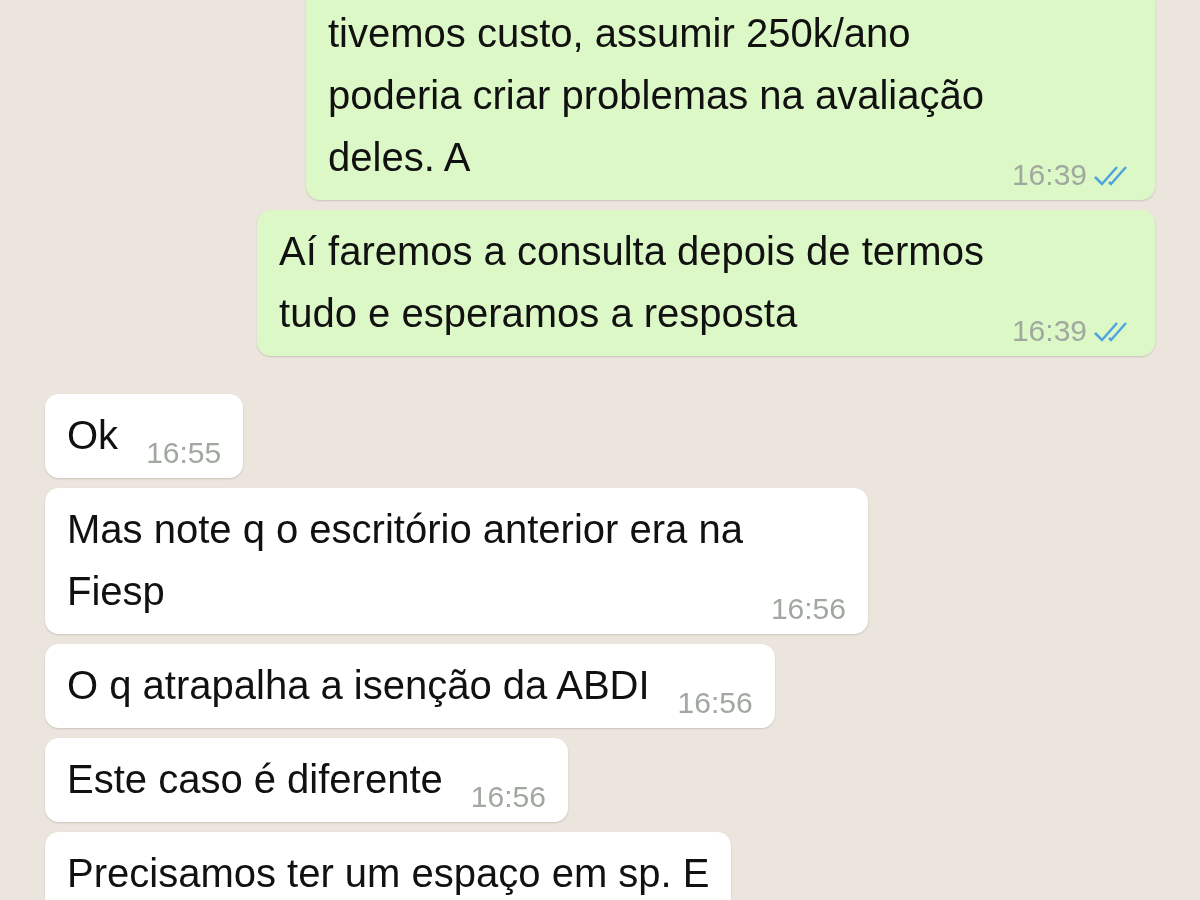 The image size is (1200, 900). Describe the element at coordinates (656, 95) in the screenshot. I see `message-text: tivemos custo, assumir 250k/ano poderia criar problemas na avaliação deles. A` at that location.